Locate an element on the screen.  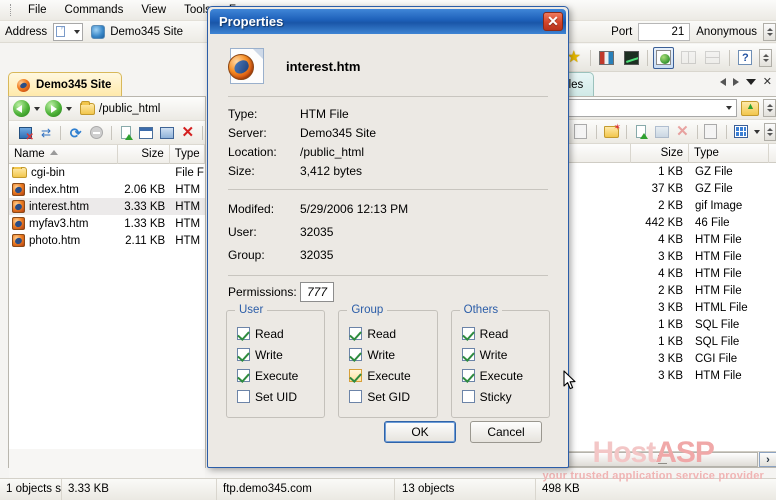
copy-button is located at coordinates (712, 131).